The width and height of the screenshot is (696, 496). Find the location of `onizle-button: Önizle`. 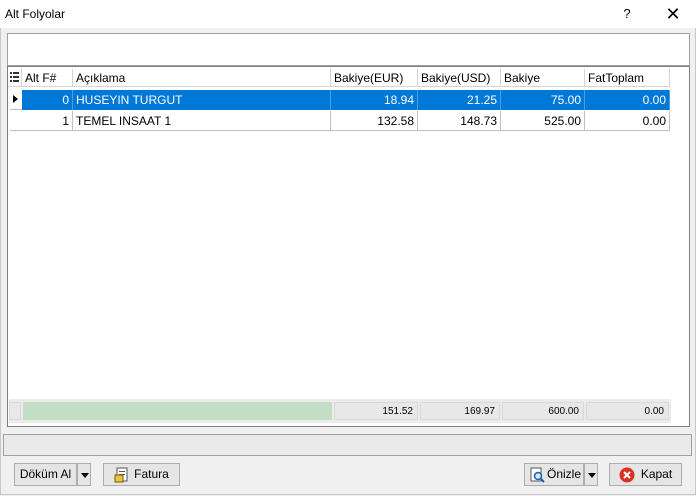

onizle-button: Önizle is located at coordinates (554, 474).